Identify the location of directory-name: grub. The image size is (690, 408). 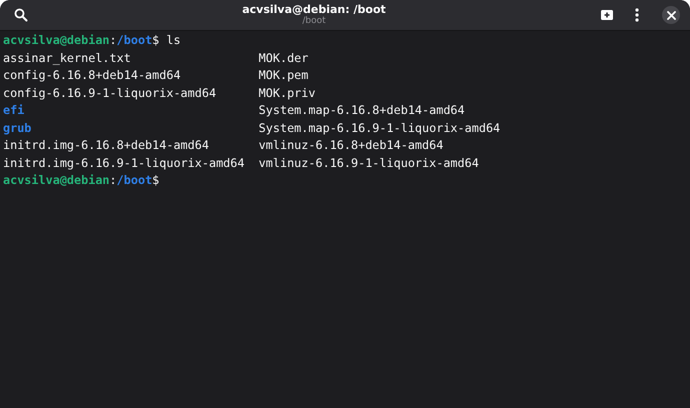
(17, 127).